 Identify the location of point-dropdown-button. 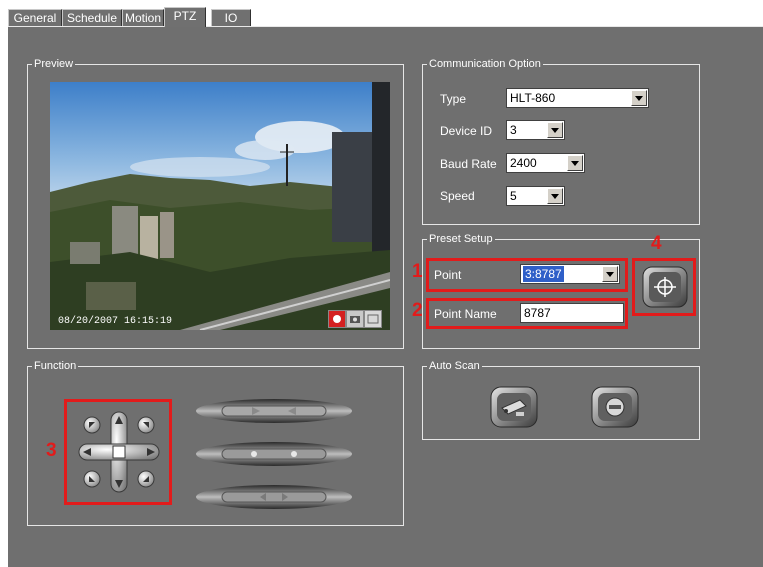
(610, 274).